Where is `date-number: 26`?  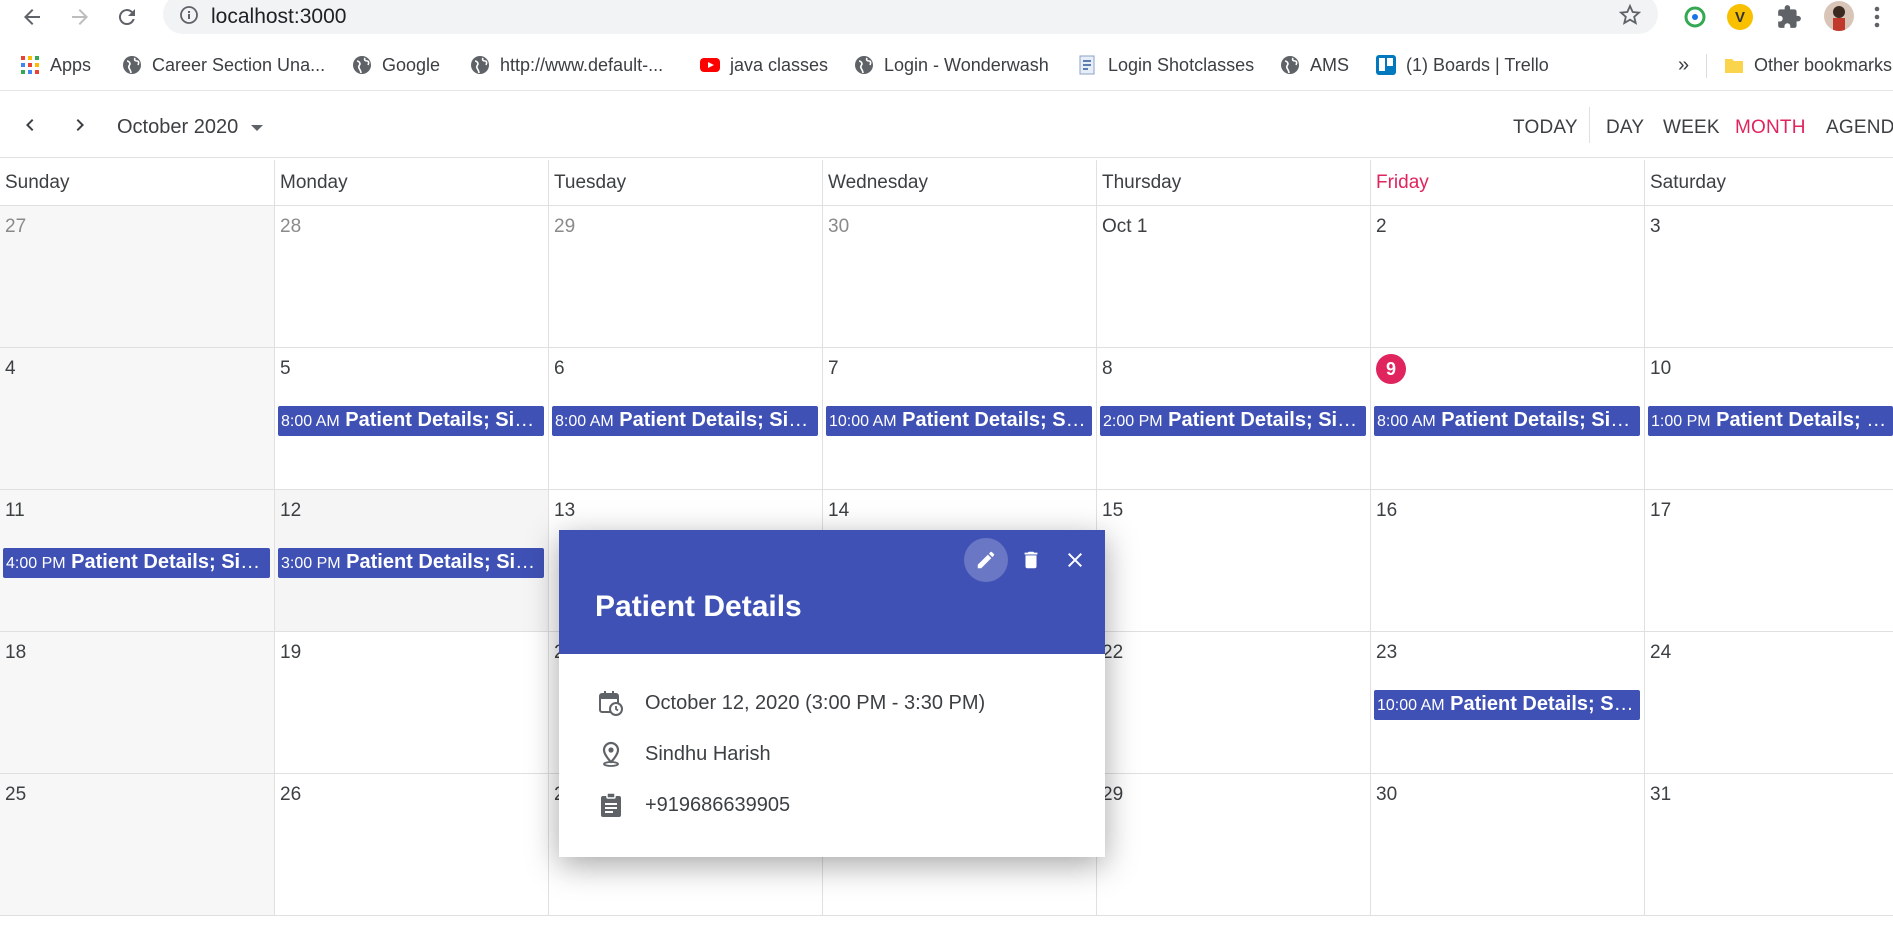
date-number: 26 is located at coordinates (290, 795).